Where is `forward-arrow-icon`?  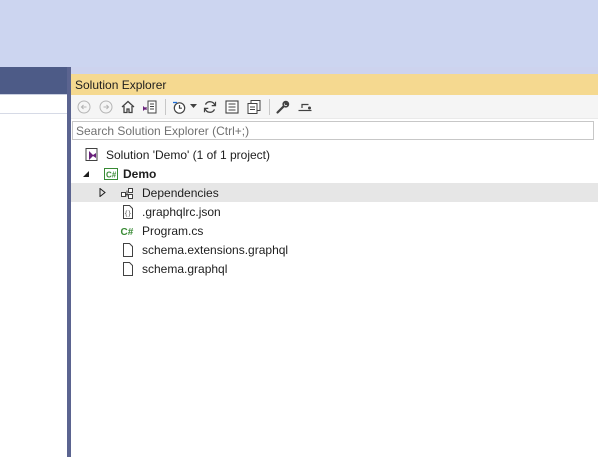
forward-arrow-icon is located at coordinates (106, 106).